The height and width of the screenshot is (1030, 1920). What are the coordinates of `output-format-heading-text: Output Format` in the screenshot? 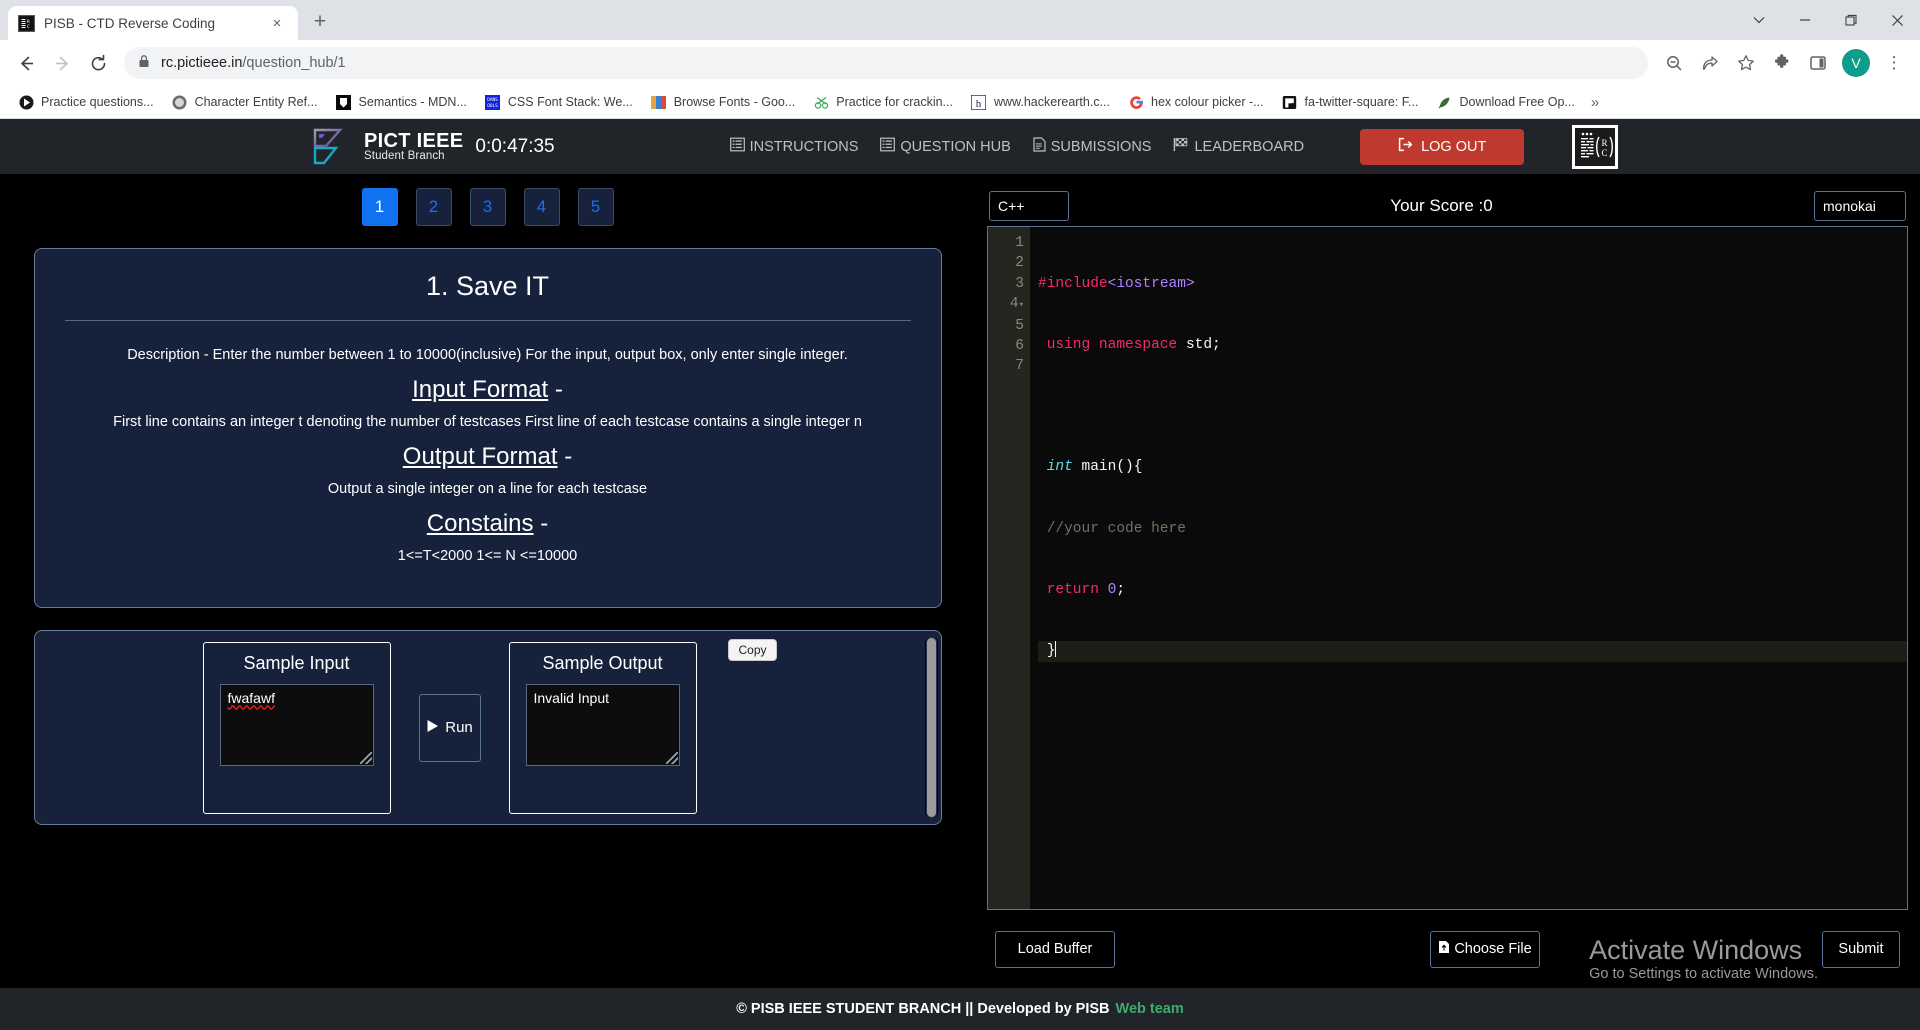 It's located at (480, 457).